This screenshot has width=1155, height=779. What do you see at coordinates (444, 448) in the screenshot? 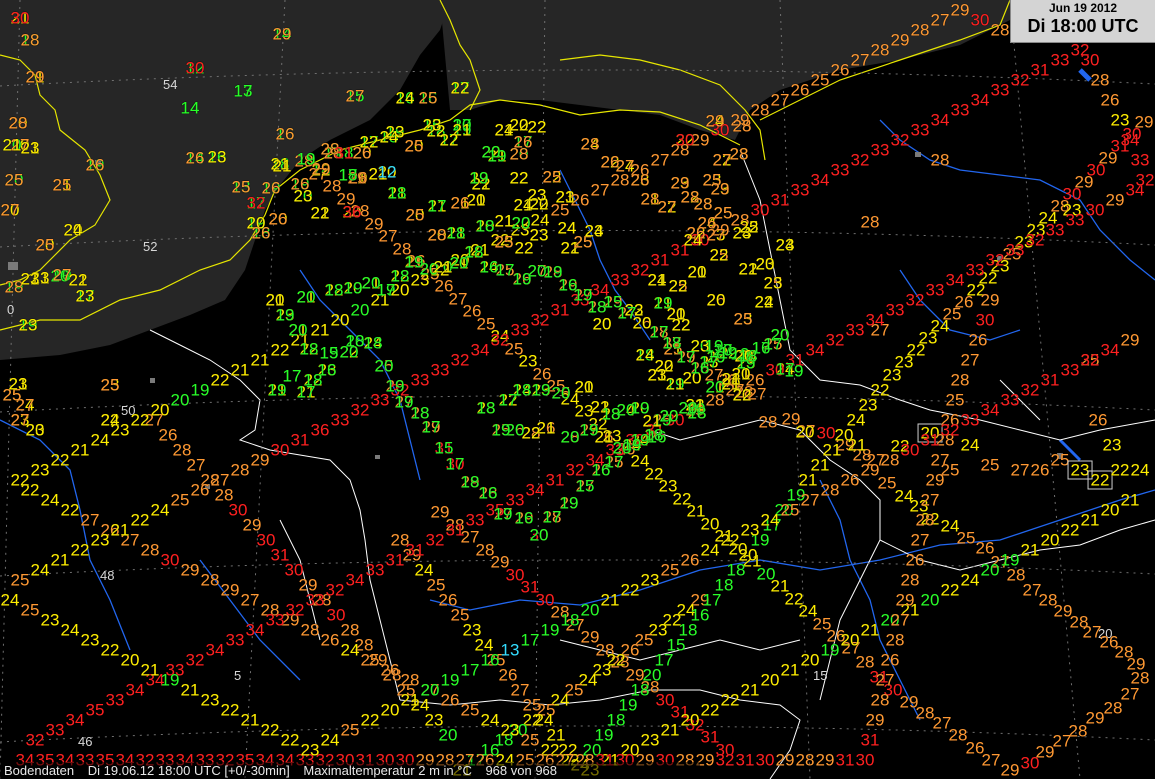
I see `station-value: 15` at bounding box center [444, 448].